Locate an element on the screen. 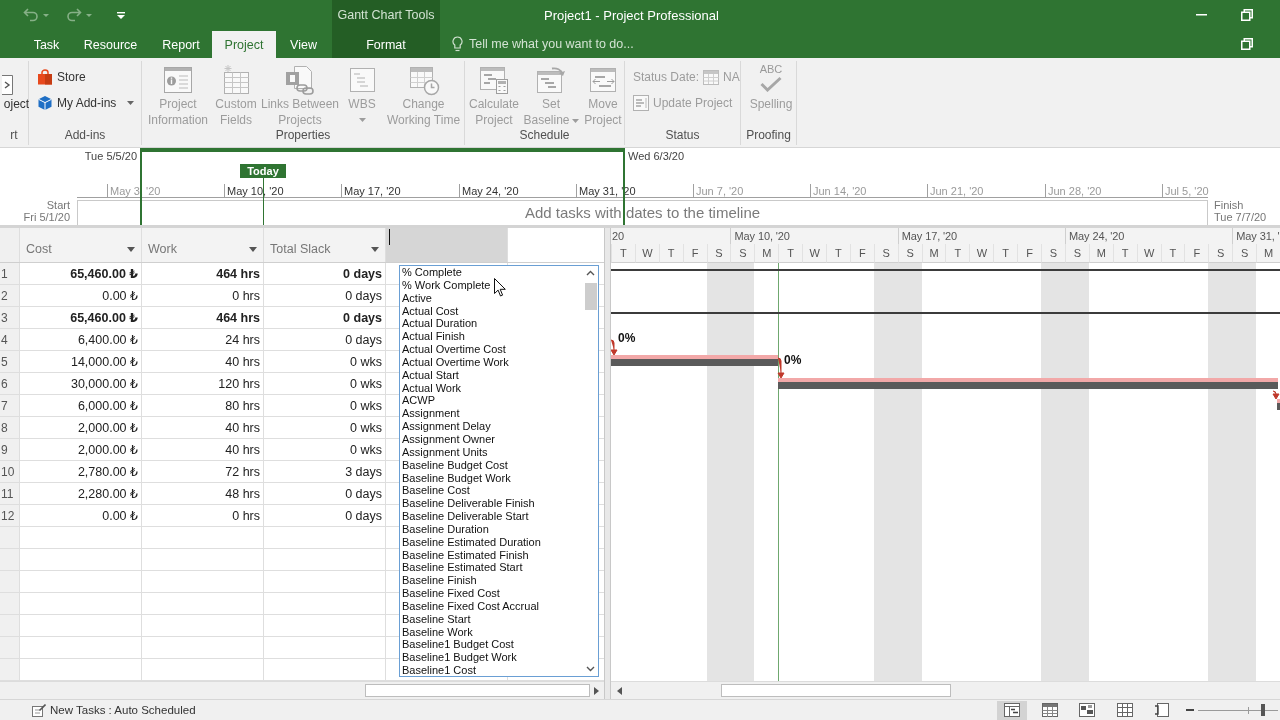 The image size is (1280, 720). ribbon-tab: Task is located at coordinates (46, 44).